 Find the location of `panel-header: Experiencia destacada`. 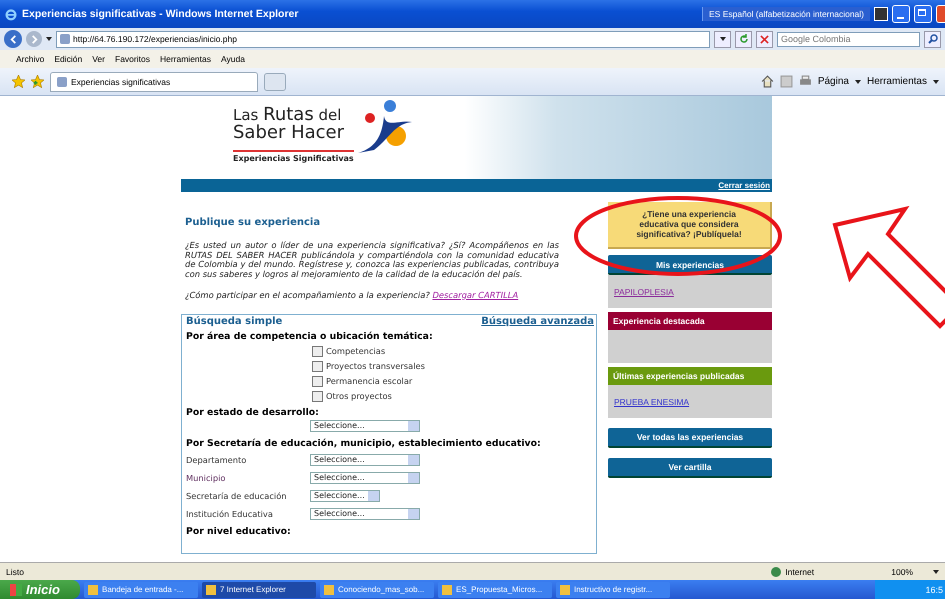

panel-header: Experiencia destacada is located at coordinates (690, 321).